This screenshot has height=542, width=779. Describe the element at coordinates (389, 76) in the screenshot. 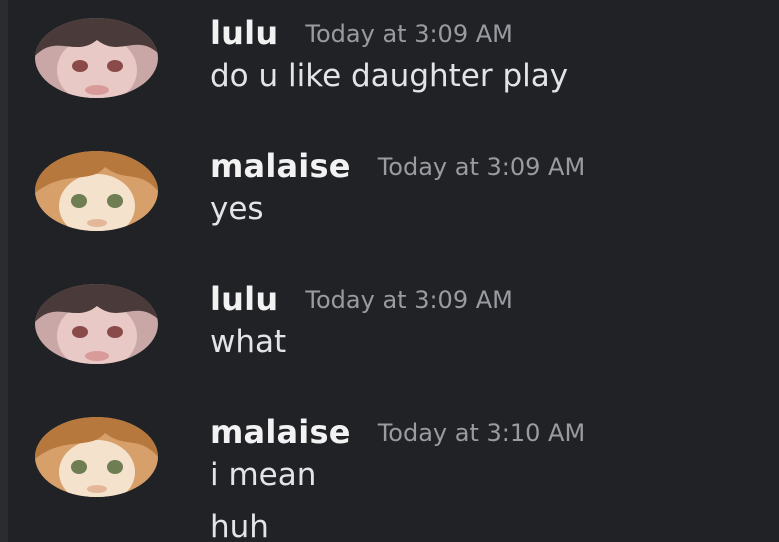

I see `message-text: do u like daughter play` at that location.